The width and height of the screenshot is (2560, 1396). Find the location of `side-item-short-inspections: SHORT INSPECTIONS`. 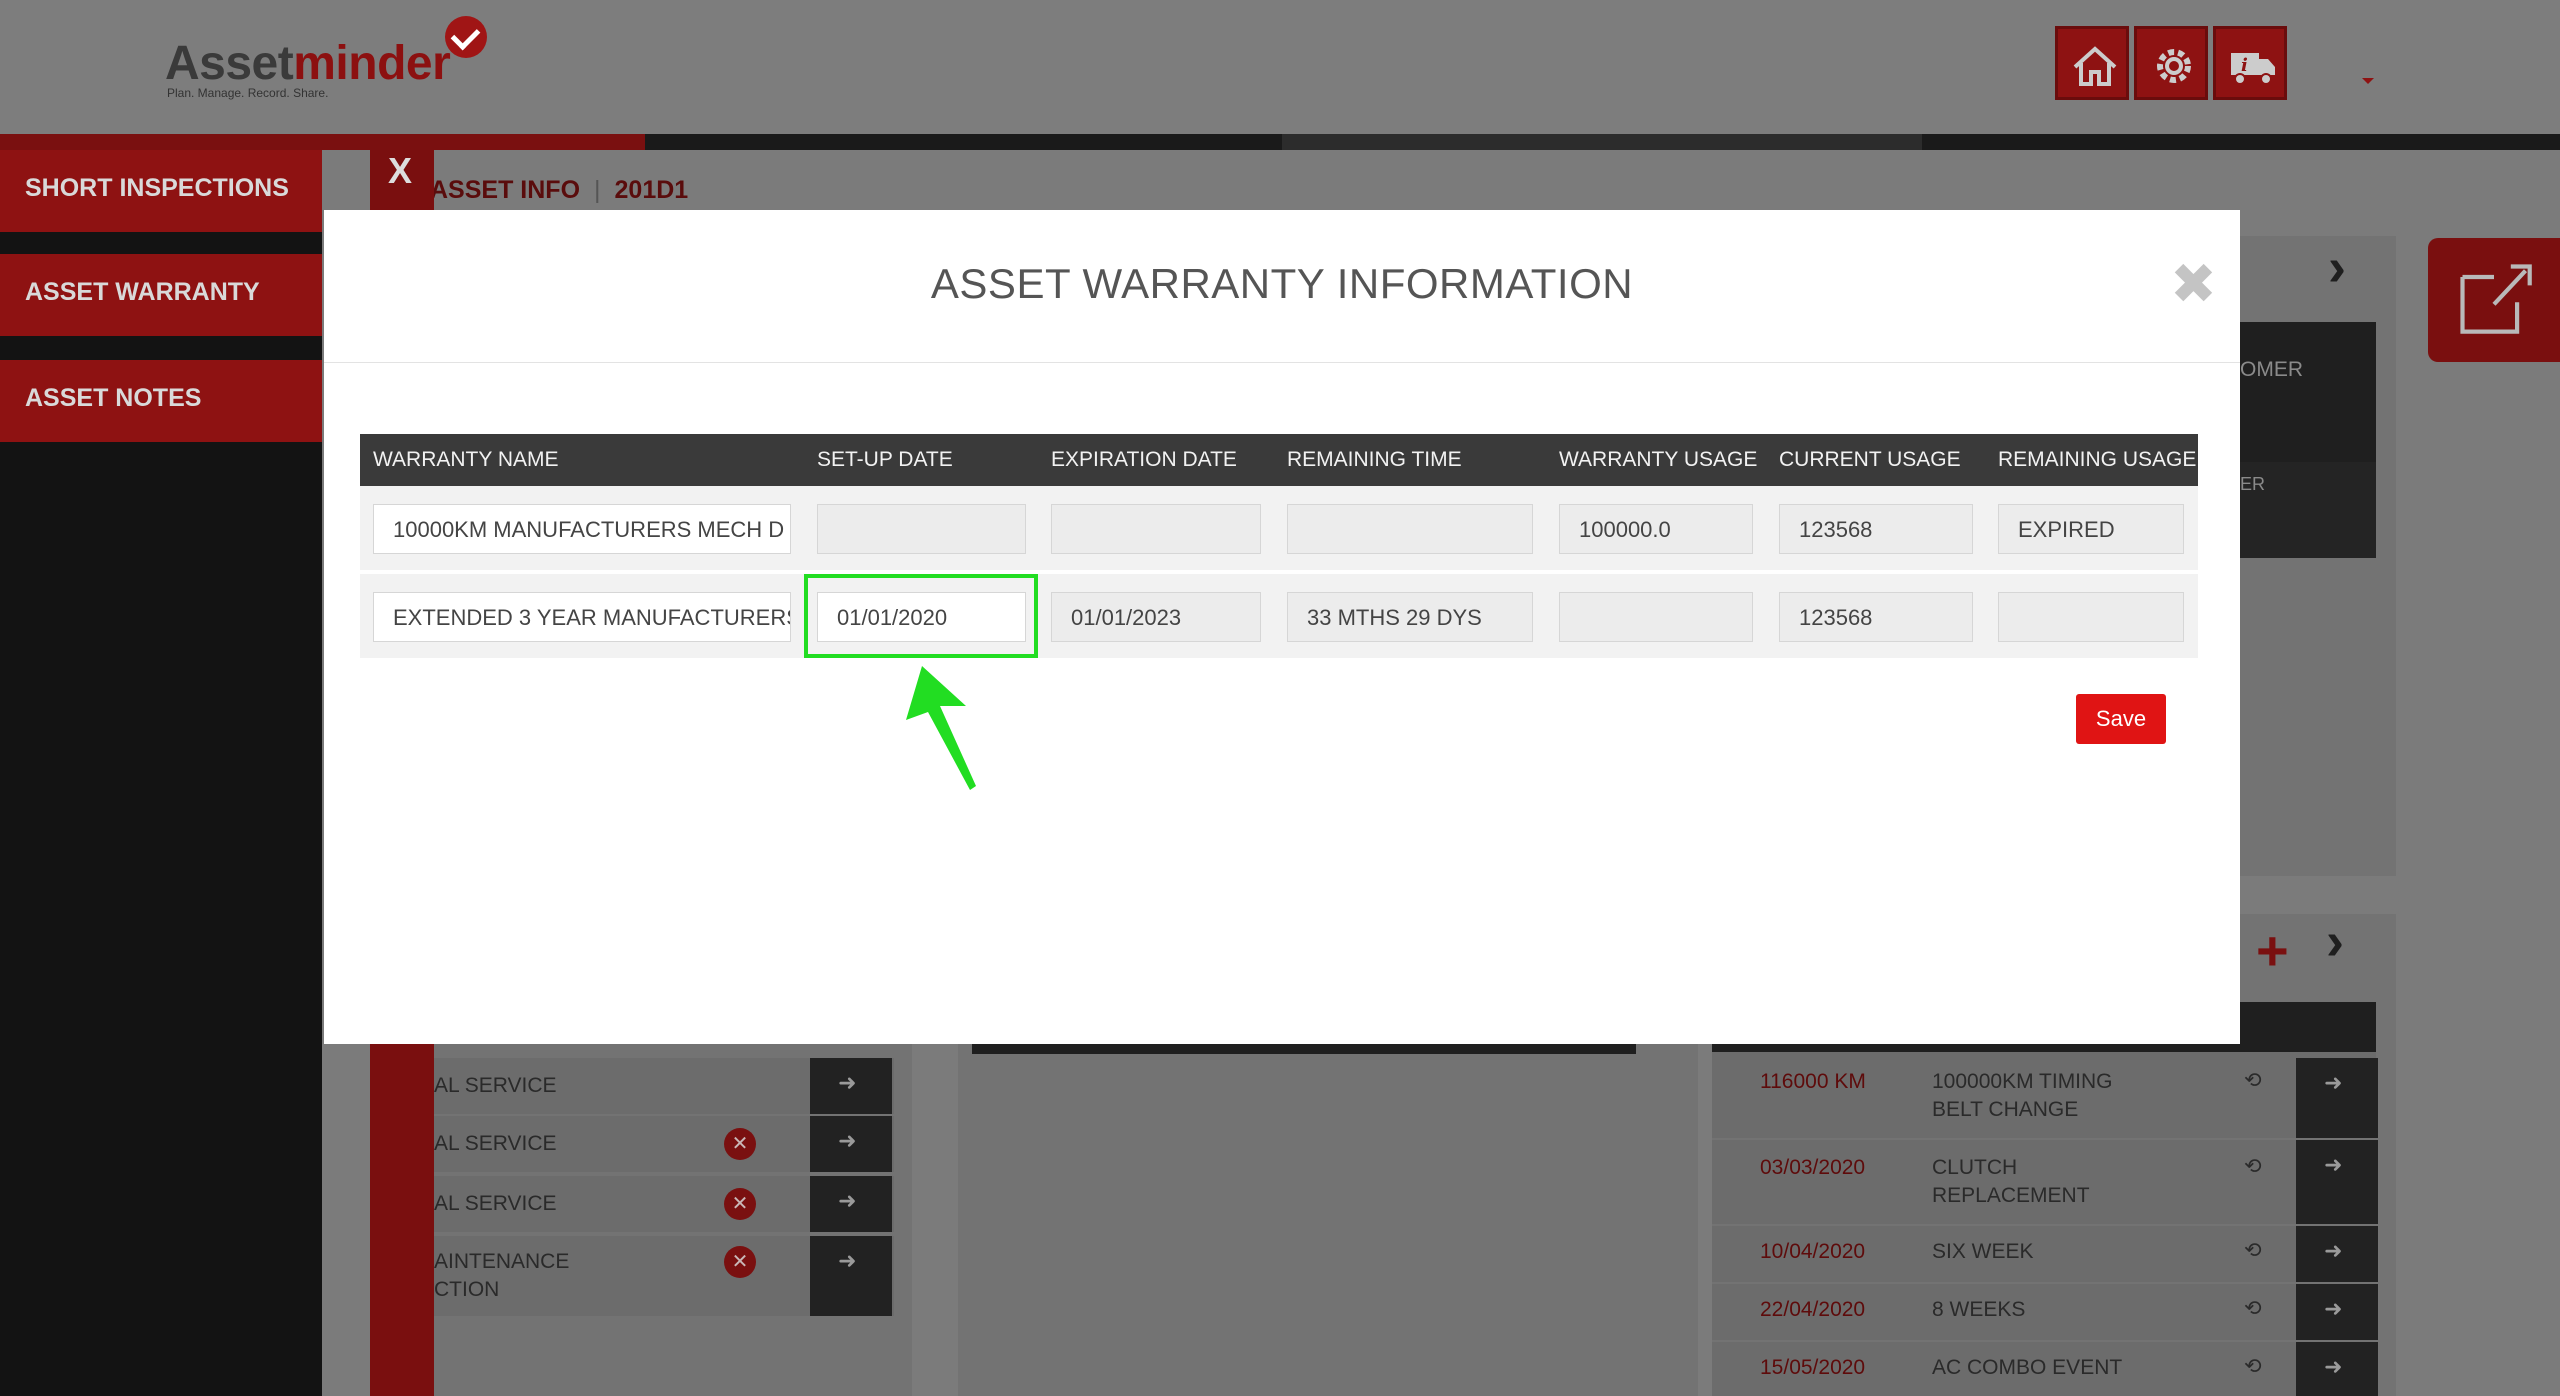

side-item-short-inspections: SHORT INSPECTIONS is located at coordinates (161, 191).